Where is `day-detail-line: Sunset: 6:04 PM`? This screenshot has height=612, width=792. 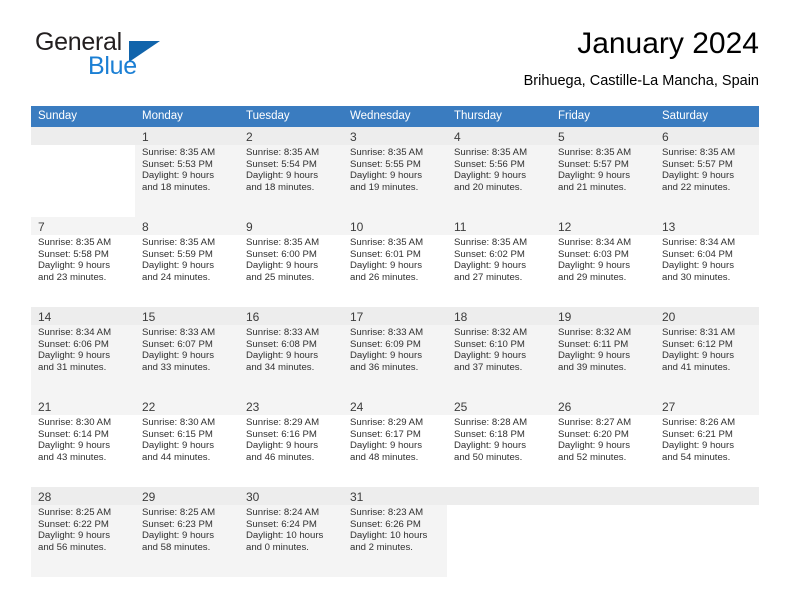 day-detail-line: Sunset: 6:04 PM is located at coordinates (697, 254).